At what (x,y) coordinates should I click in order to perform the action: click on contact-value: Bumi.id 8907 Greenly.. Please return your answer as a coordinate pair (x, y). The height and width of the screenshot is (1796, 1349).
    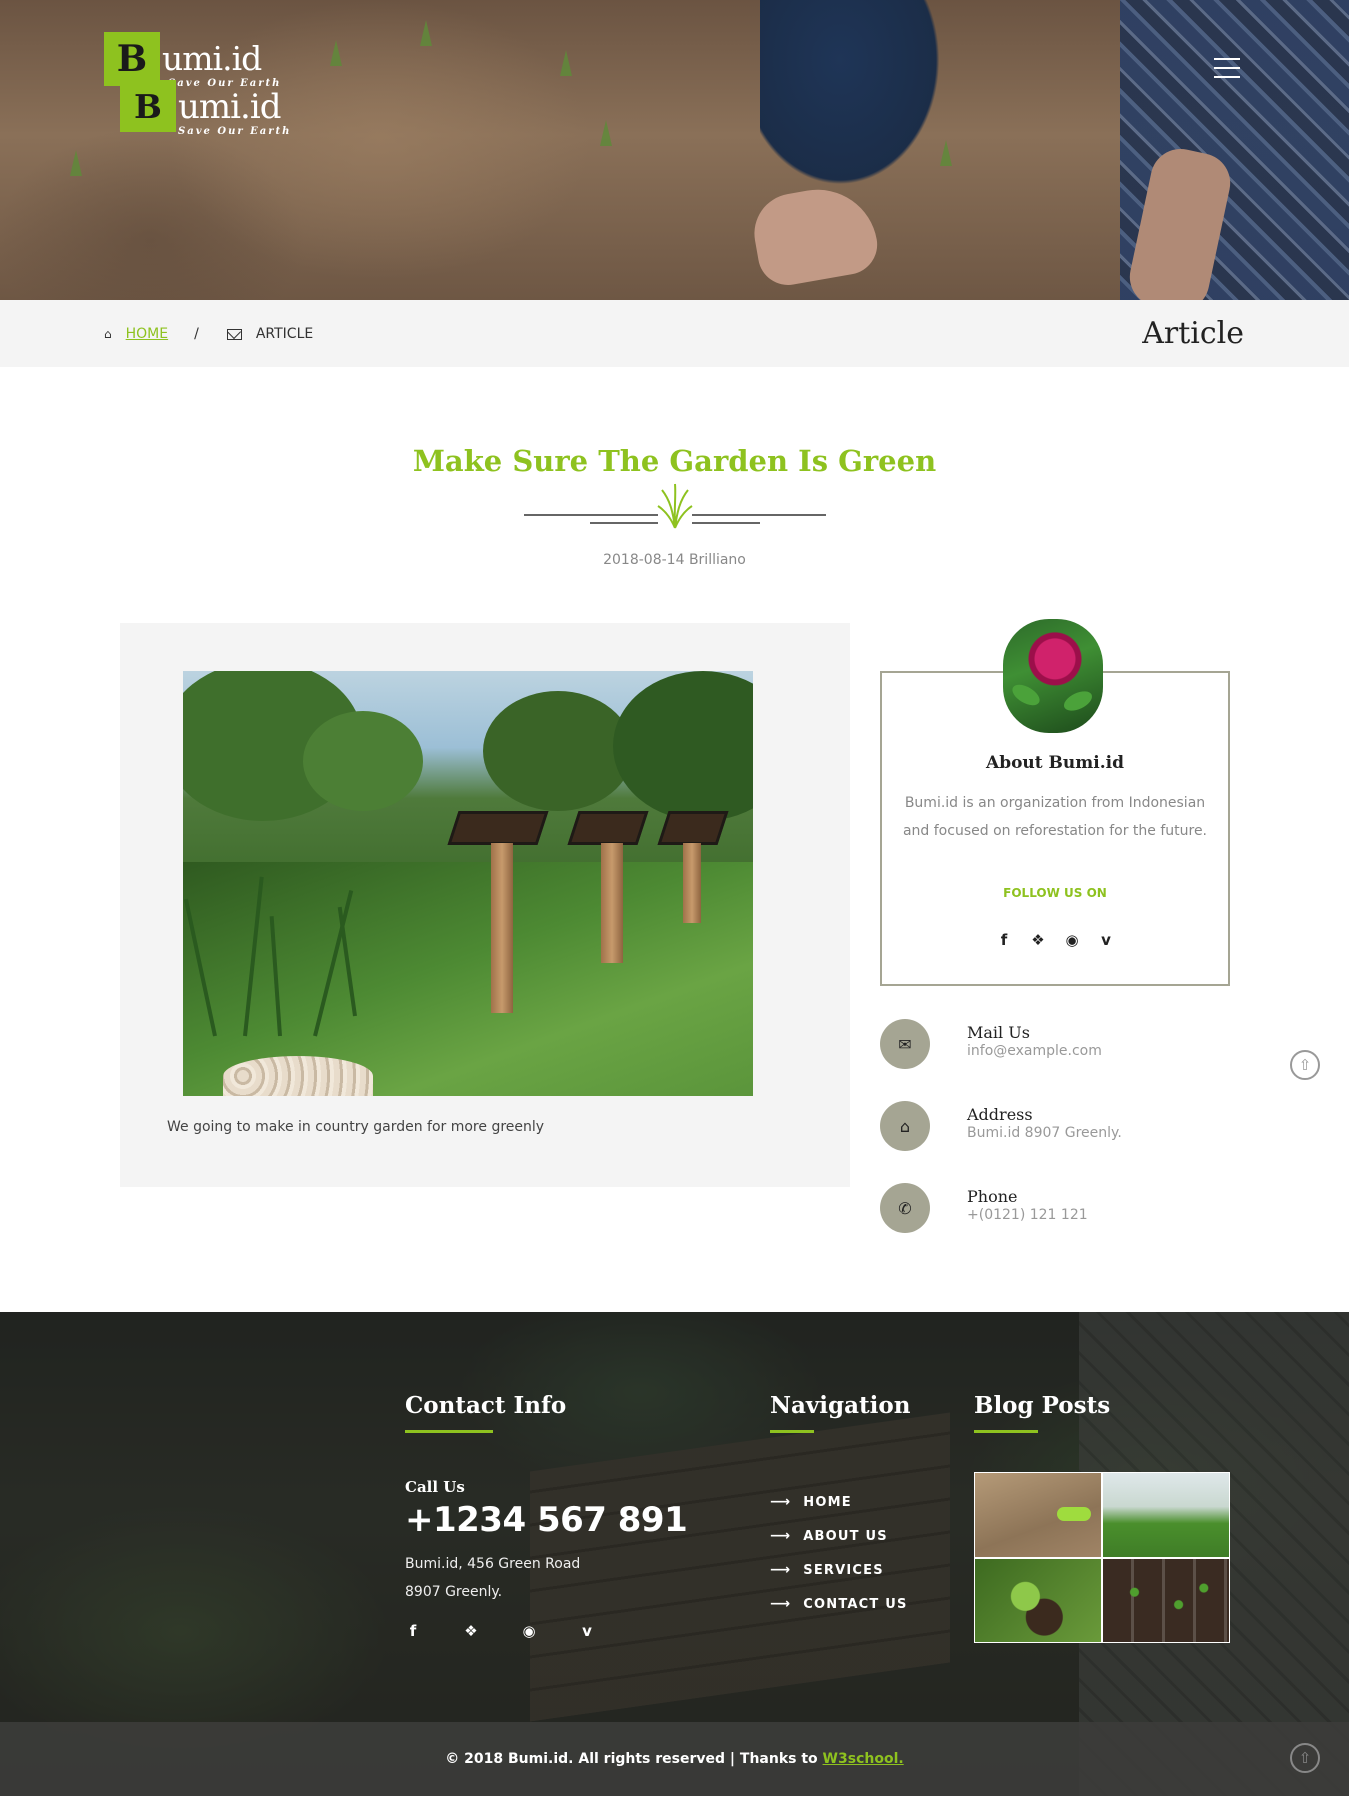
    Looking at the image, I should click on (1044, 1133).